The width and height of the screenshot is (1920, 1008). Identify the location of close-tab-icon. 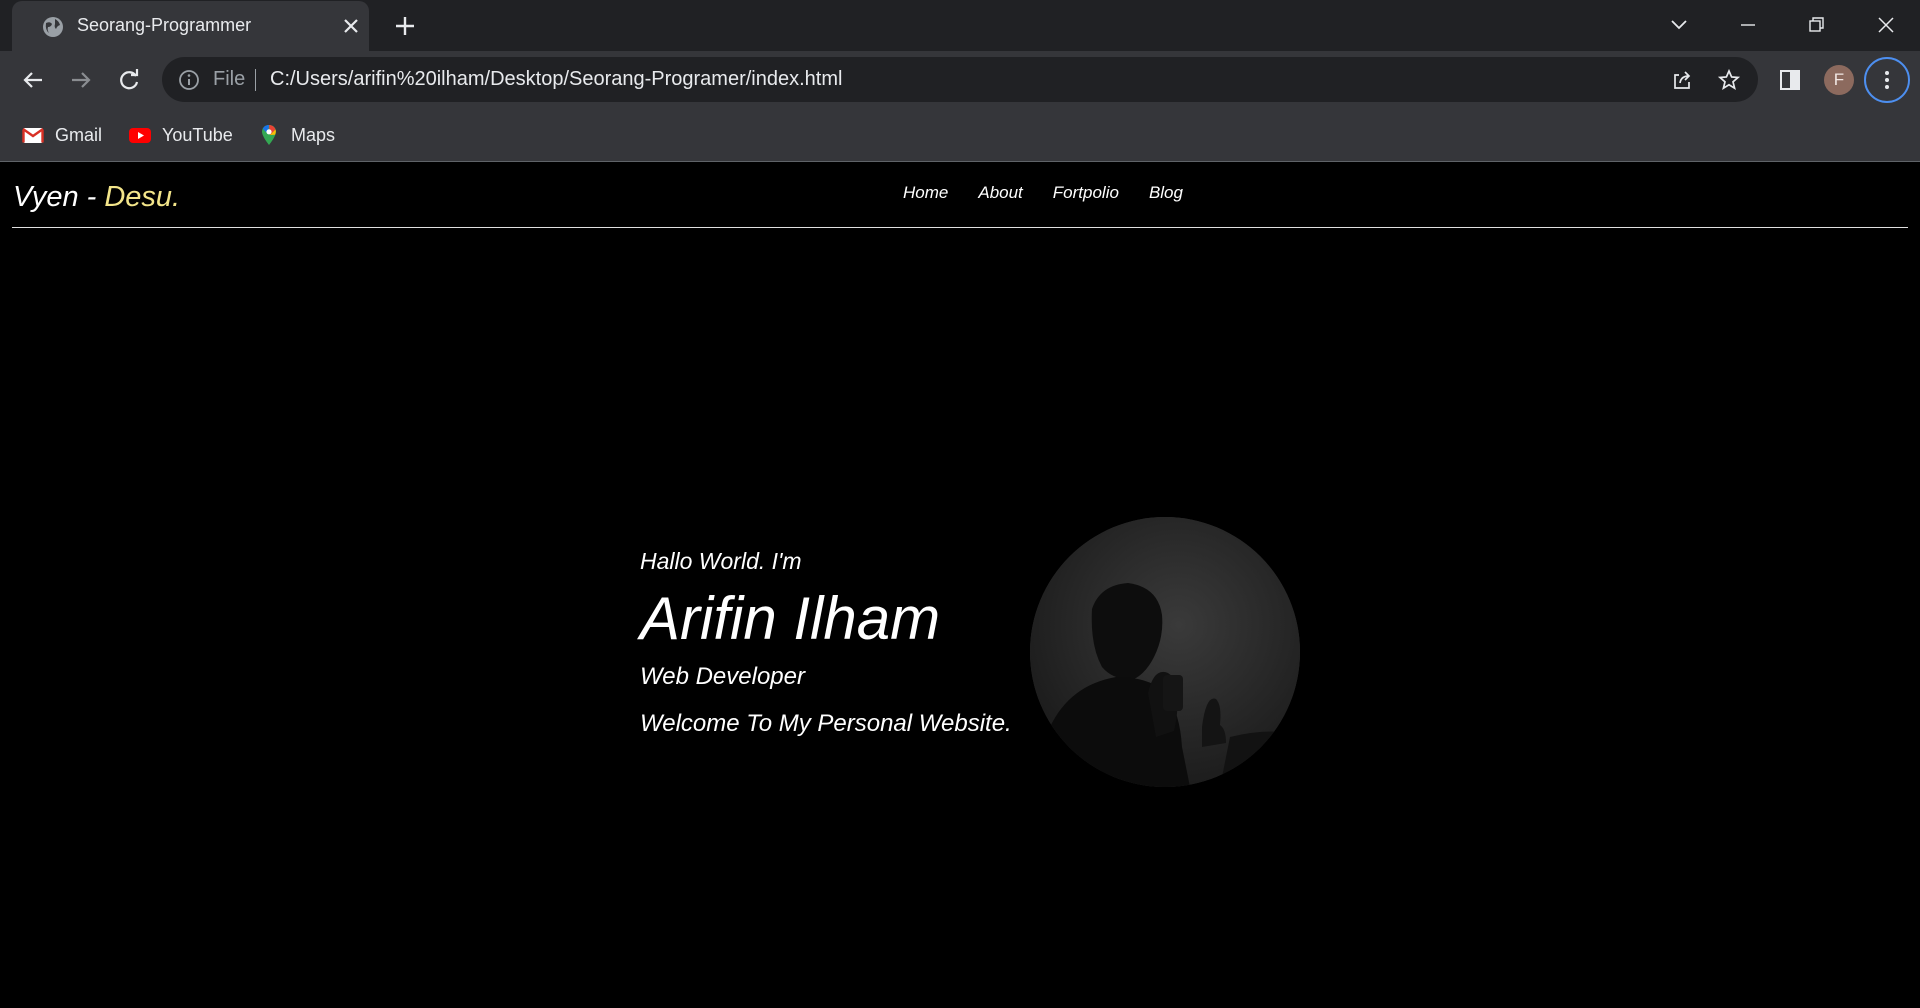
(351, 26).